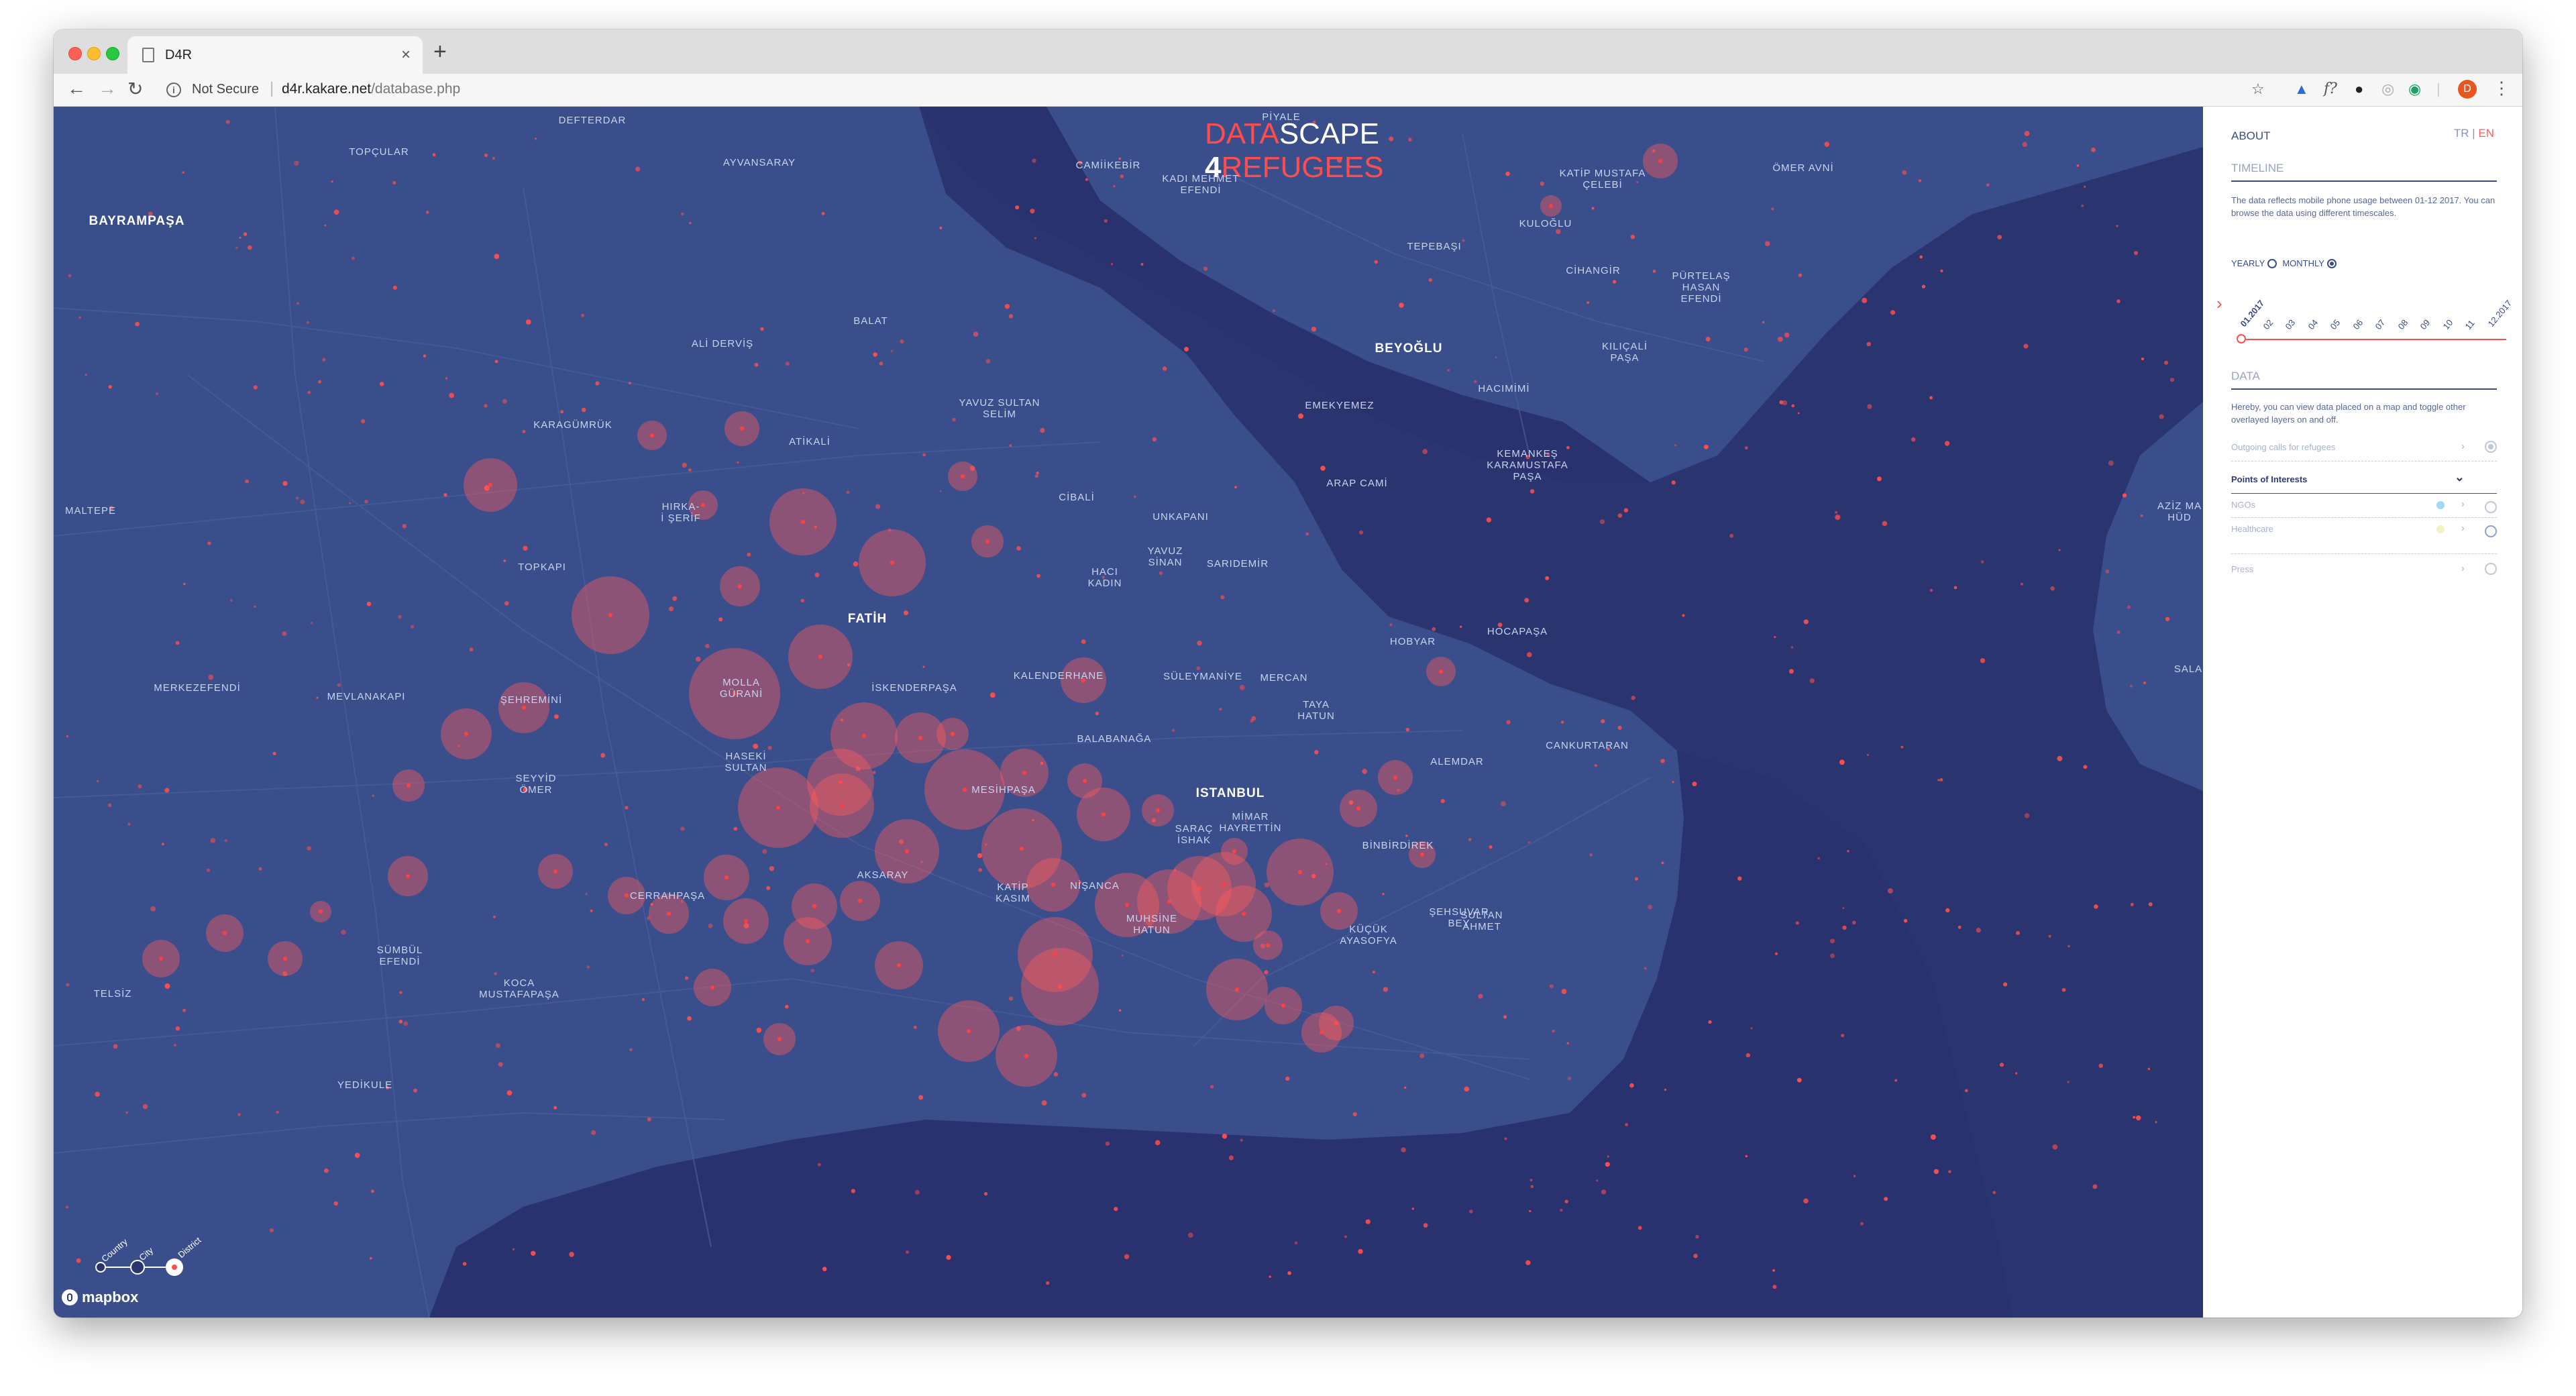  Describe the element at coordinates (2387, 89) in the screenshot. I see `extension-circle-icon: ◎` at that location.